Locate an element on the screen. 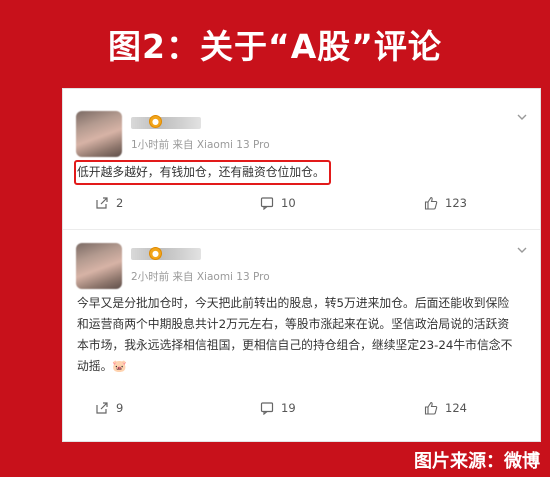  like-button: 124 is located at coordinates (445, 408).